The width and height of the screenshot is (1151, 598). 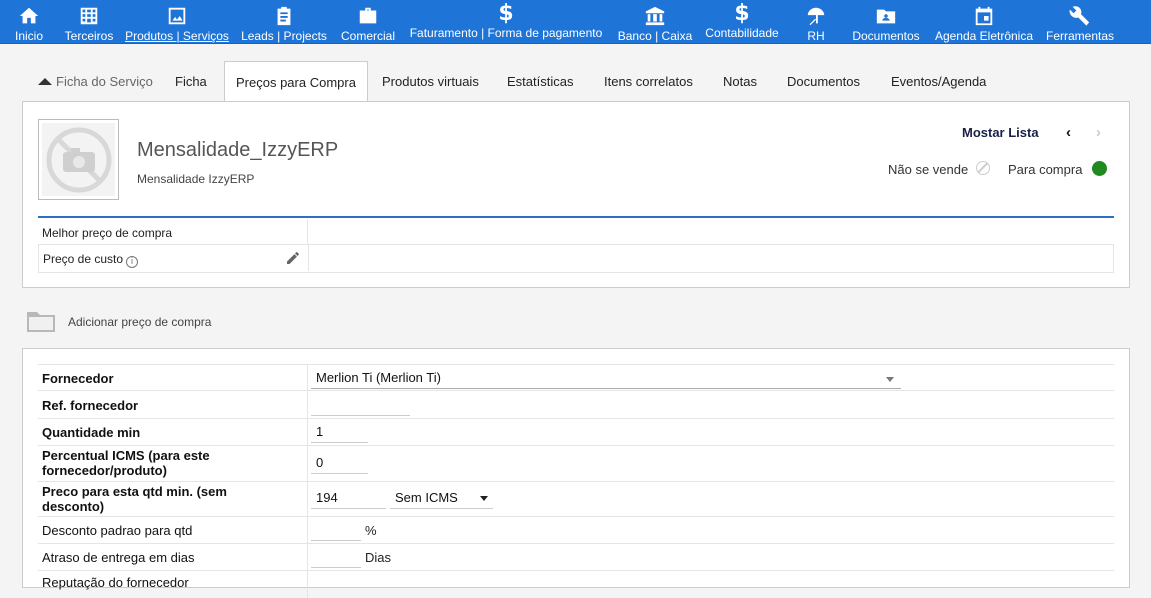 I want to click on tab-label: Eventos/Agenda, so click(x=939, y=81).